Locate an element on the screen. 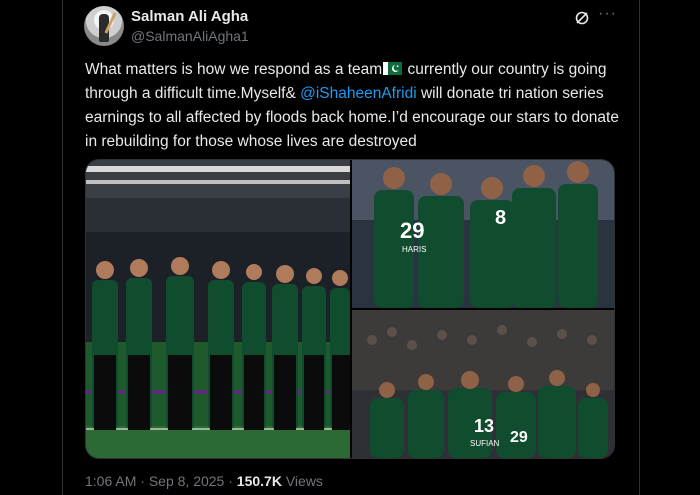 The image size is (700, 495). flag-emoji is located at coordinates (393, 68).